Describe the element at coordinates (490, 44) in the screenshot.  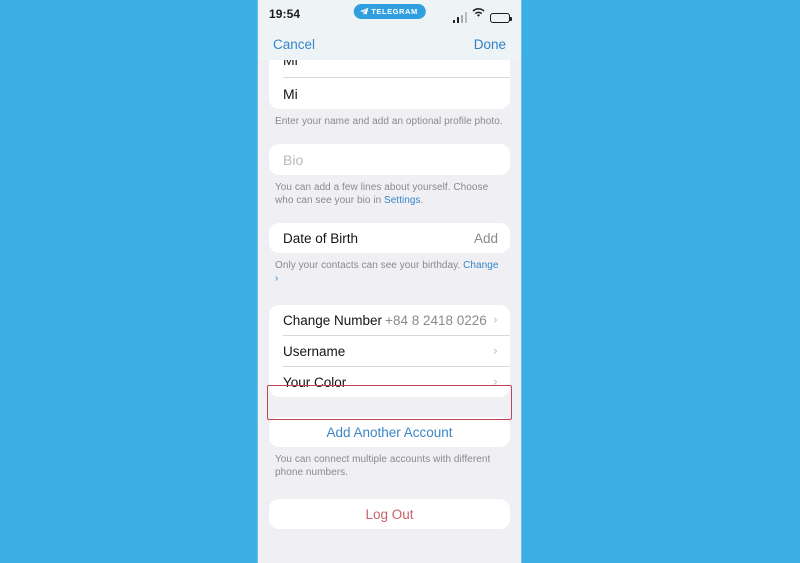
I see `done-button: Done` at that location.